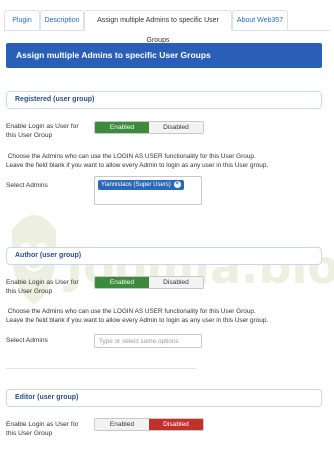 The width and height of the screenshot is (334, 450). Describe the element at coordinates (139, 341) in the screenshot. I see `select-placeholder: Type or select some options` at that location.